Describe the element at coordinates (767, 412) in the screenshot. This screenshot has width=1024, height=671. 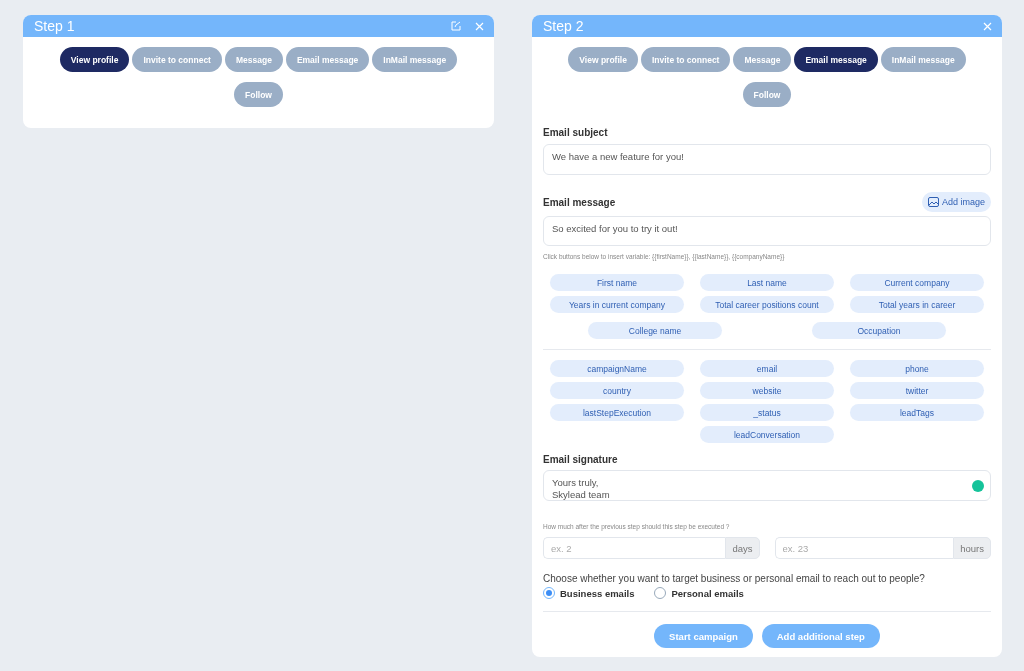
I see `variable-chip: _status` at that location.